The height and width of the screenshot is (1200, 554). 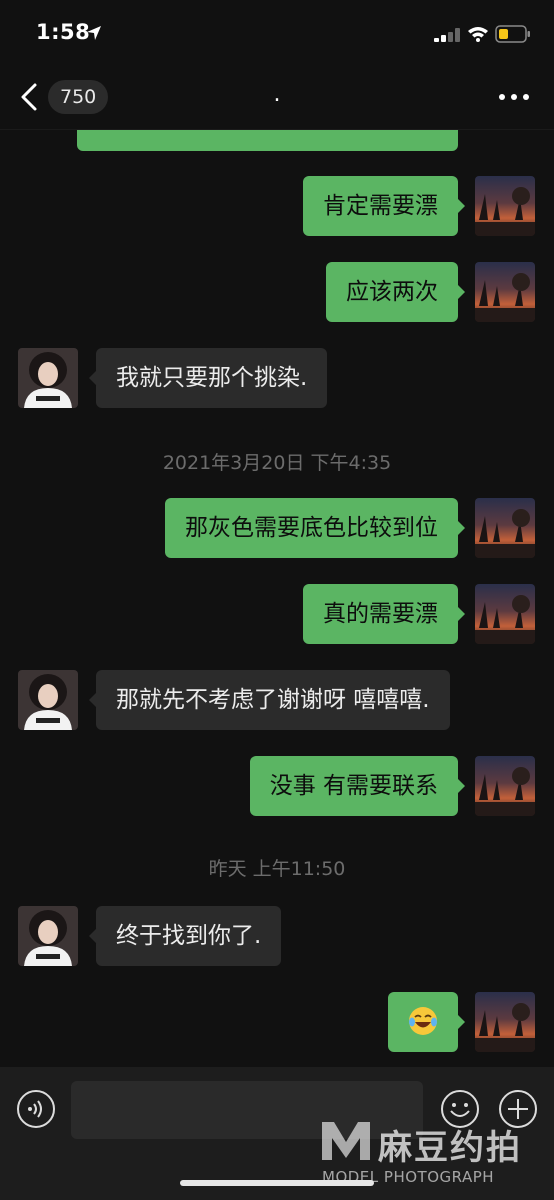 What do you see at coordinates (273, 700) in the screenshot?
I see `message-text: 那就先不考虑了谢谢呀 嘻嘻嘻.` at bounding box center [273, 700].